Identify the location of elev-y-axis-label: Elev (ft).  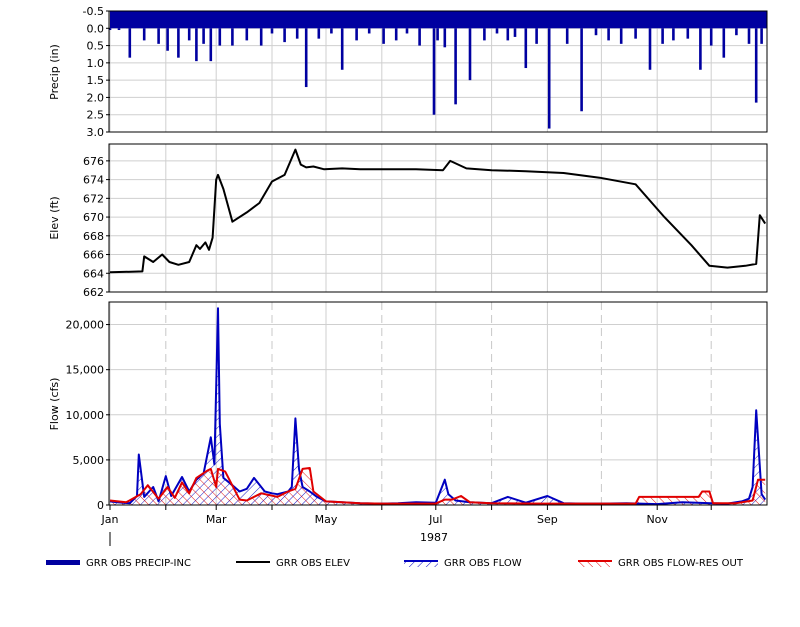
(54, 217).